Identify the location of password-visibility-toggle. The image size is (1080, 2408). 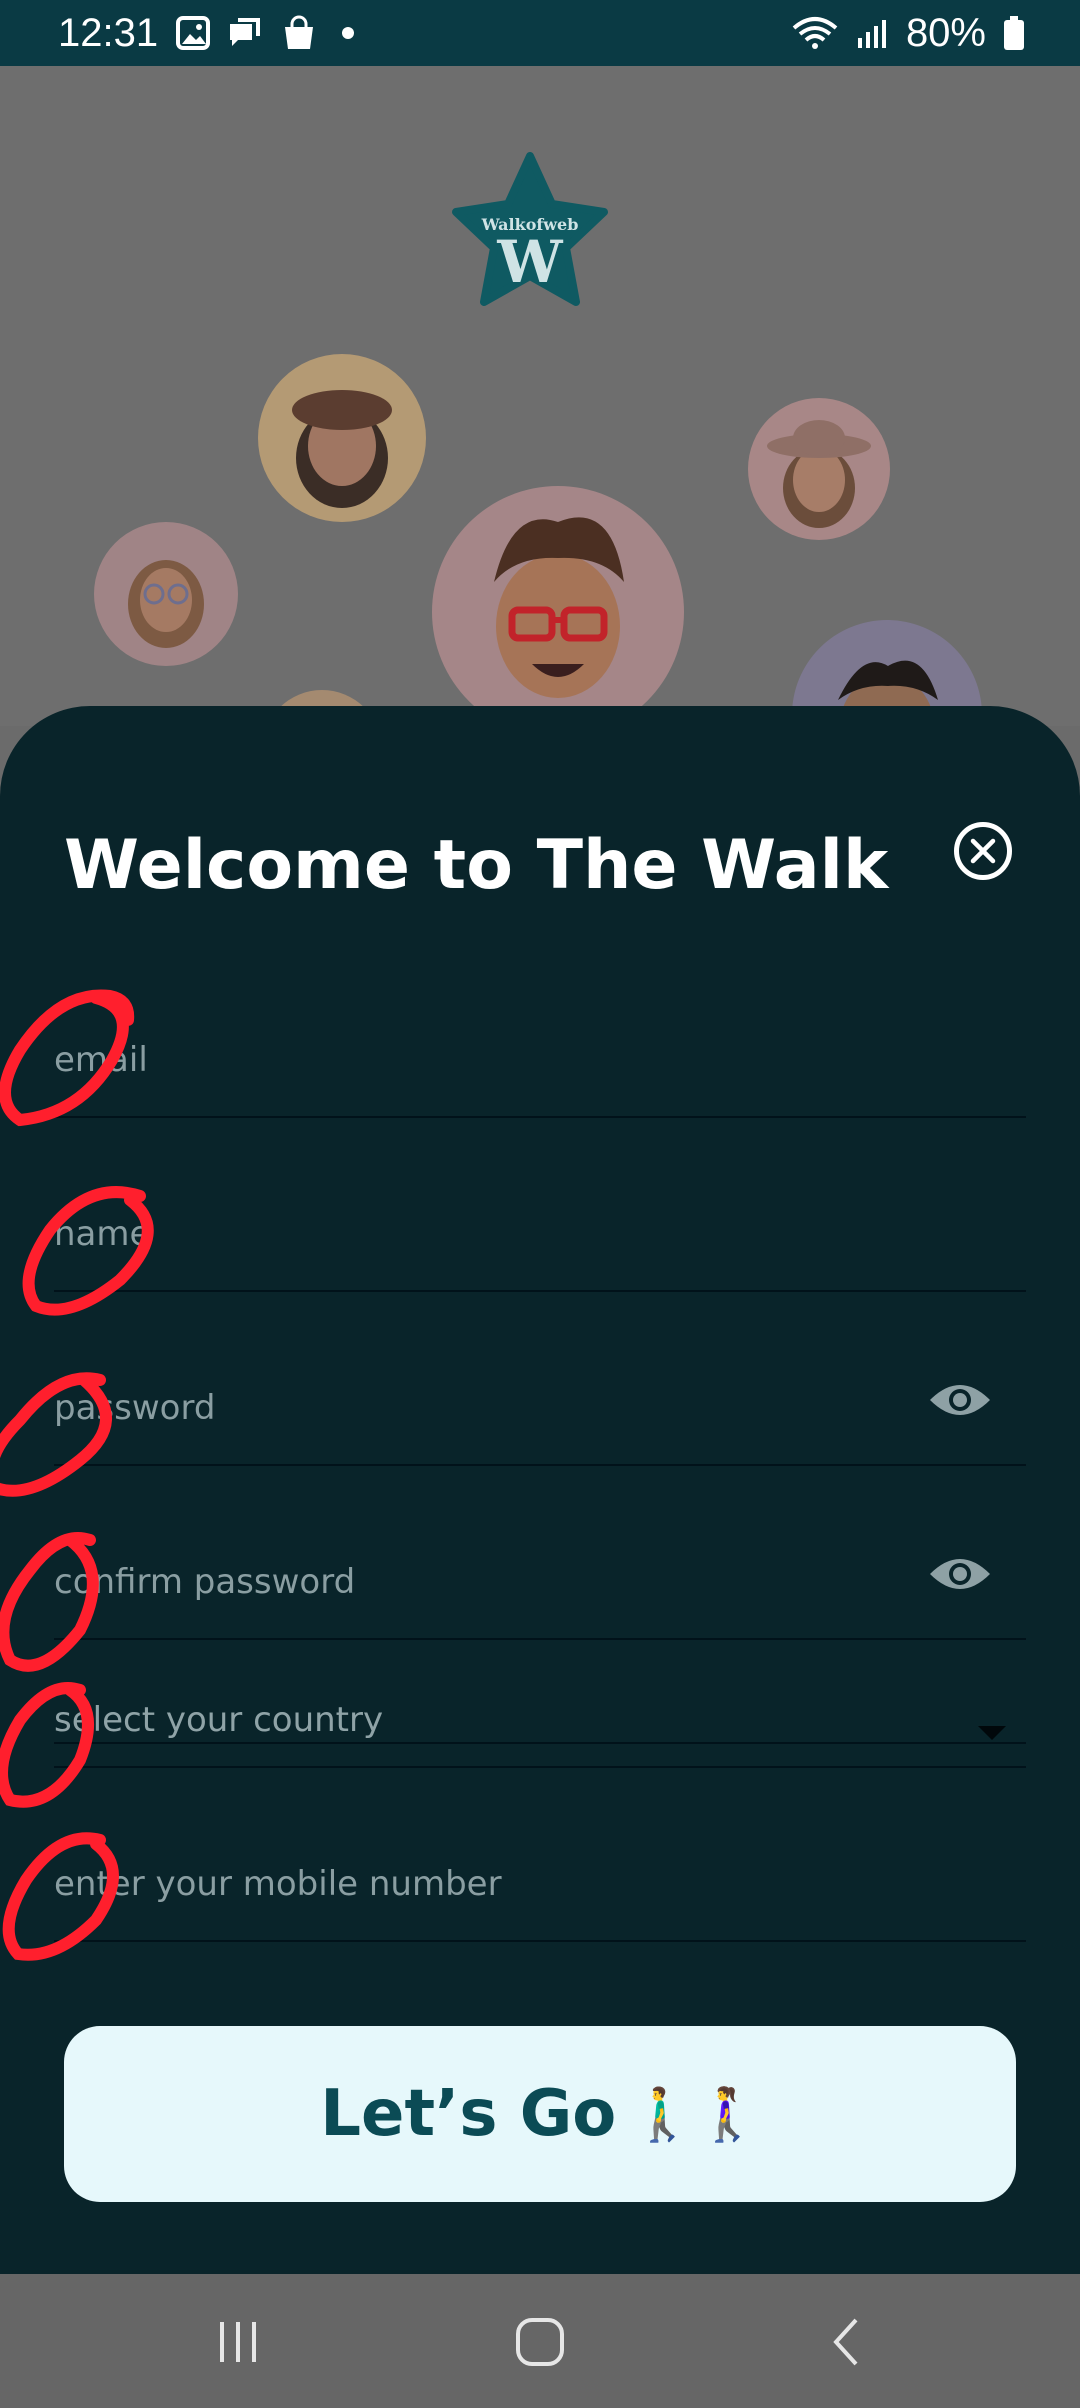
(960, 1400).